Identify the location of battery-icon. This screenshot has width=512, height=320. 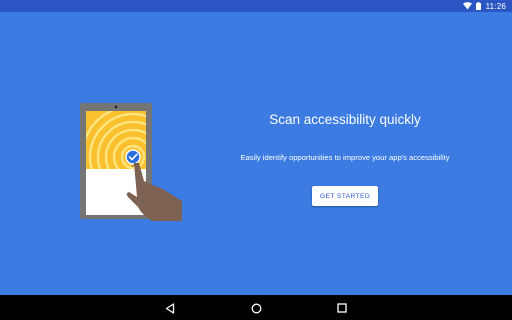
(478, 6).